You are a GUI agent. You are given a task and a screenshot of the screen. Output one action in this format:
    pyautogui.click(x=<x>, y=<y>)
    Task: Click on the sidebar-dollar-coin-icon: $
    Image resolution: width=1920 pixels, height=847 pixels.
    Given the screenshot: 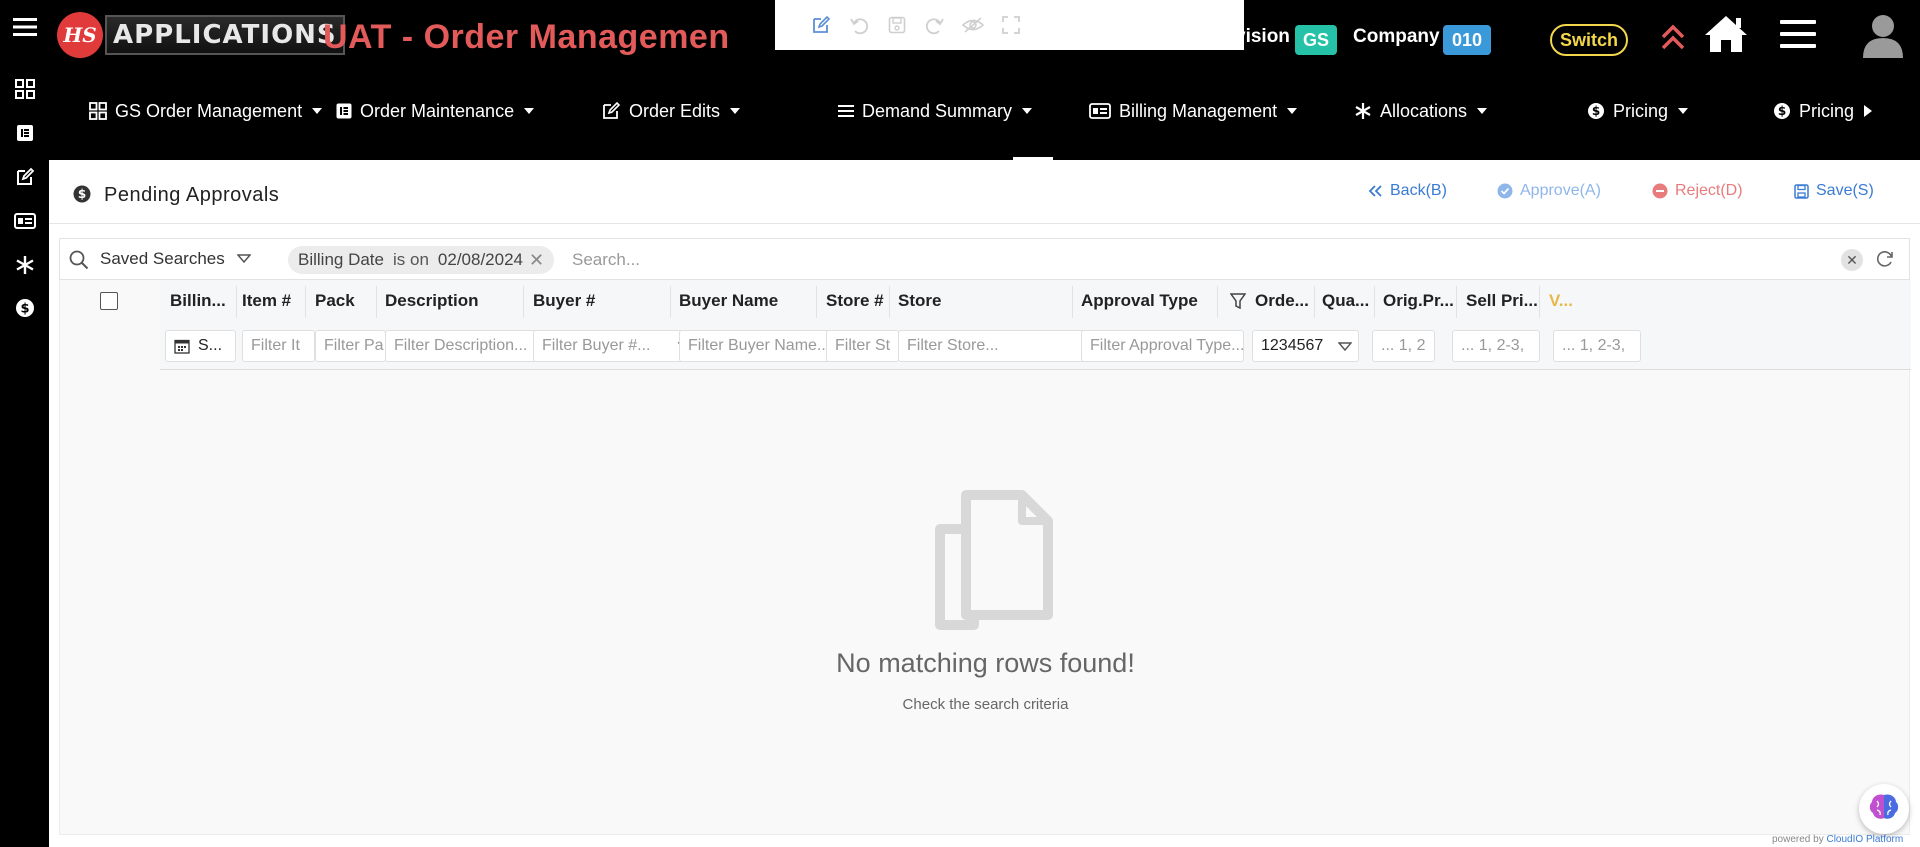 What is the action you would take?
    pyautogui.click(x=25, y=308)
    